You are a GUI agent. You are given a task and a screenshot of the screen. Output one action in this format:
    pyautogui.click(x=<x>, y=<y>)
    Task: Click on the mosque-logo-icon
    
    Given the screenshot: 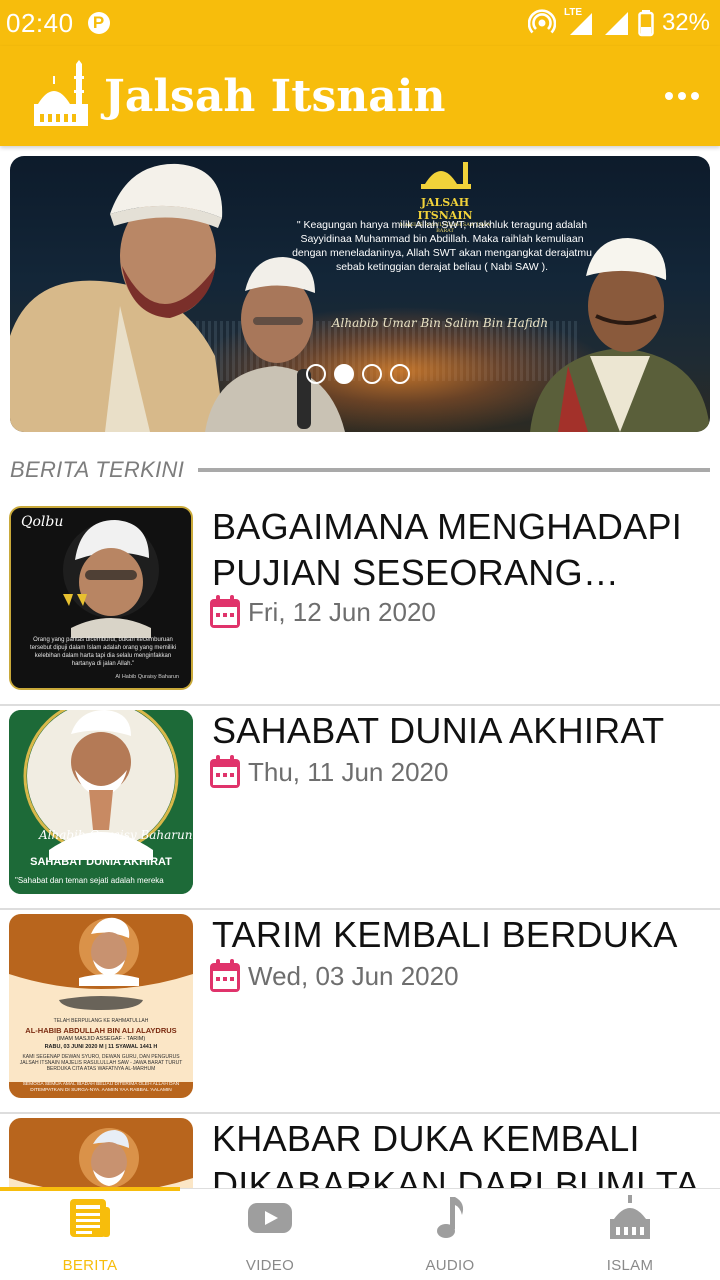 What is the action you would take?
    pyautogui.click(x=61, y=93)
    